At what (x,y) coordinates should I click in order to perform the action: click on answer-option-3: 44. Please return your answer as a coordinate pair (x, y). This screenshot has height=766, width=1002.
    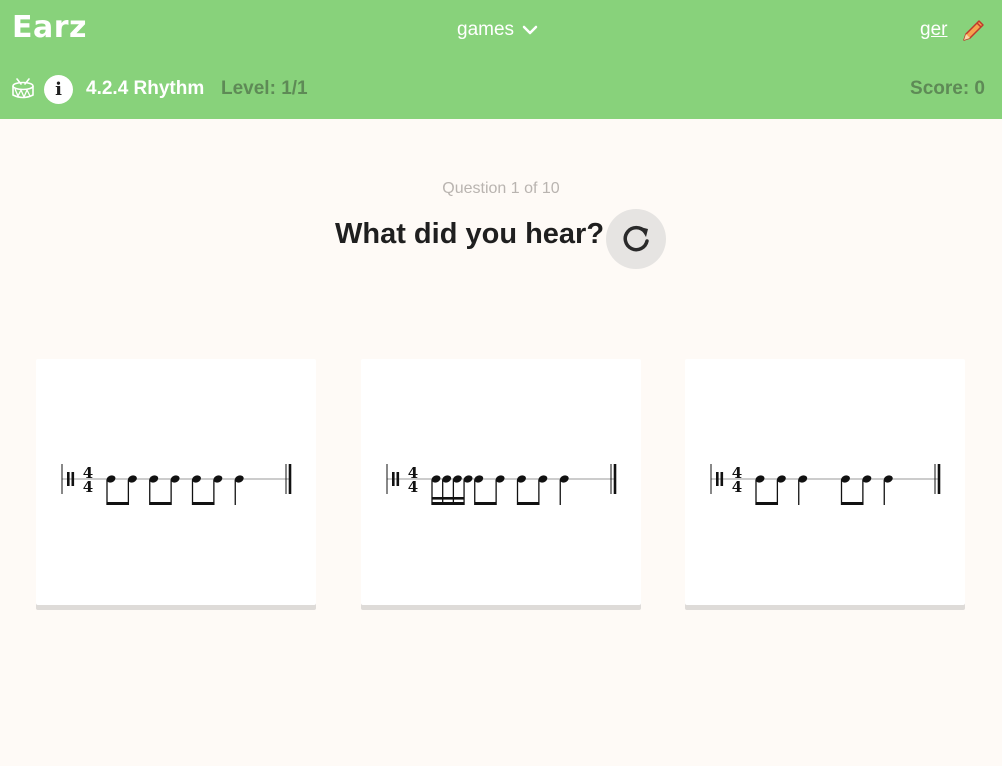
    Looking at the image, I should click on (825, 482).